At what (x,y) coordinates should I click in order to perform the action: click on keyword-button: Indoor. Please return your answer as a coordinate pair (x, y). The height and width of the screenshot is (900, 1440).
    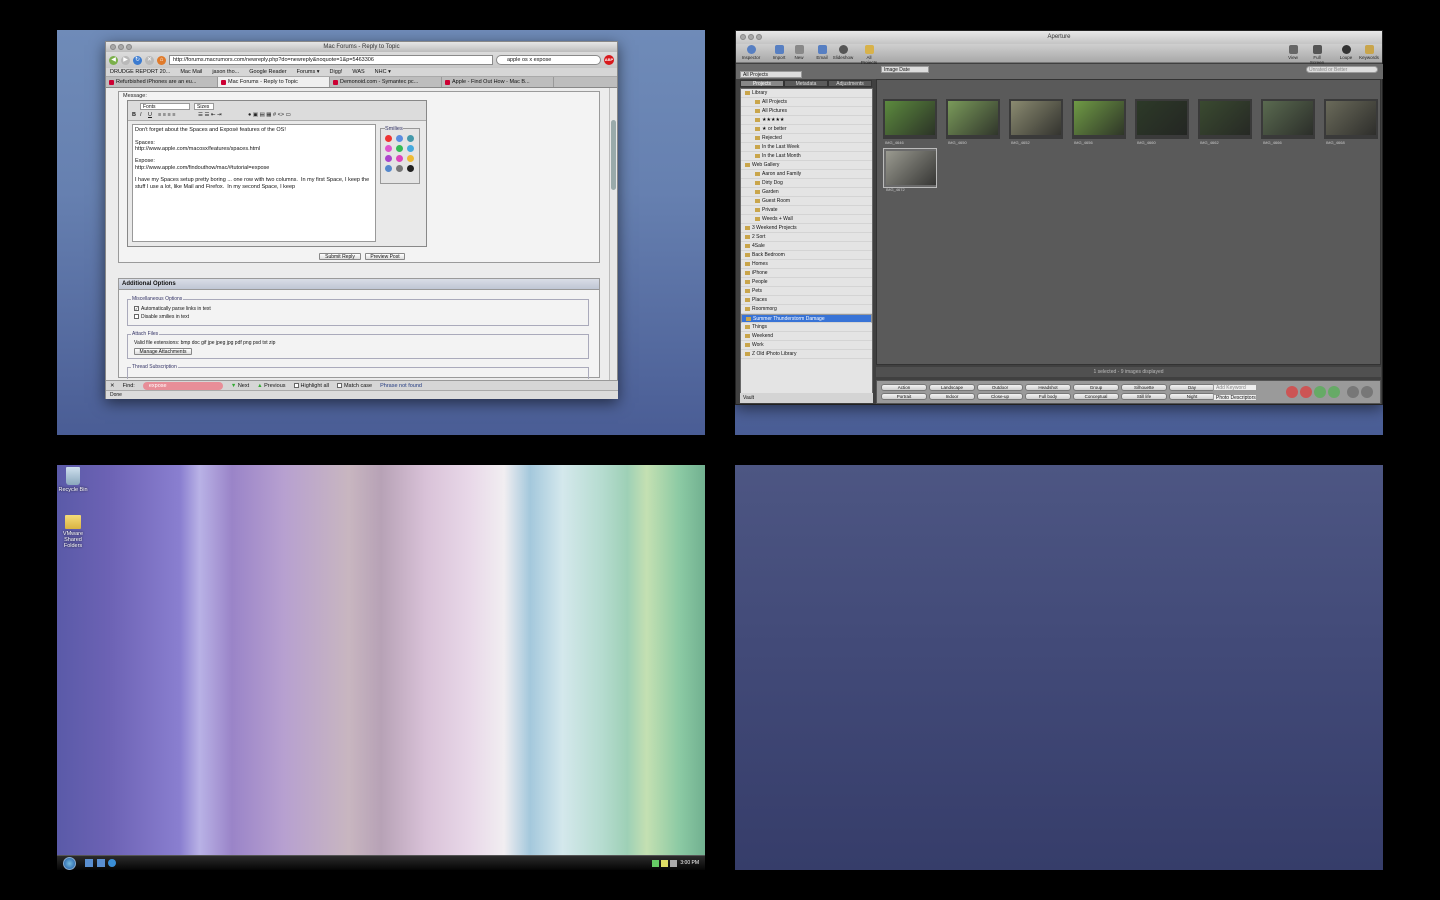
    Looking at the image, I should click on (952, 396).